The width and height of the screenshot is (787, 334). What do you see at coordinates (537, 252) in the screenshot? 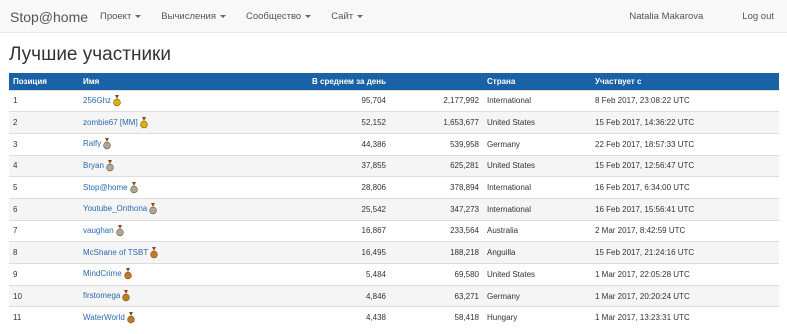
I see `cell-country: Anguilla` at bounding box center [537, 252].